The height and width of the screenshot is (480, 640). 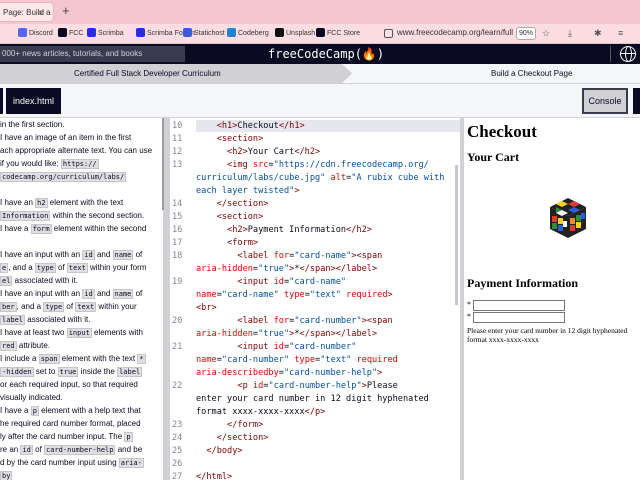 I want to click on browser-tab: Page: Build a ×, so click(x=27, y=12).